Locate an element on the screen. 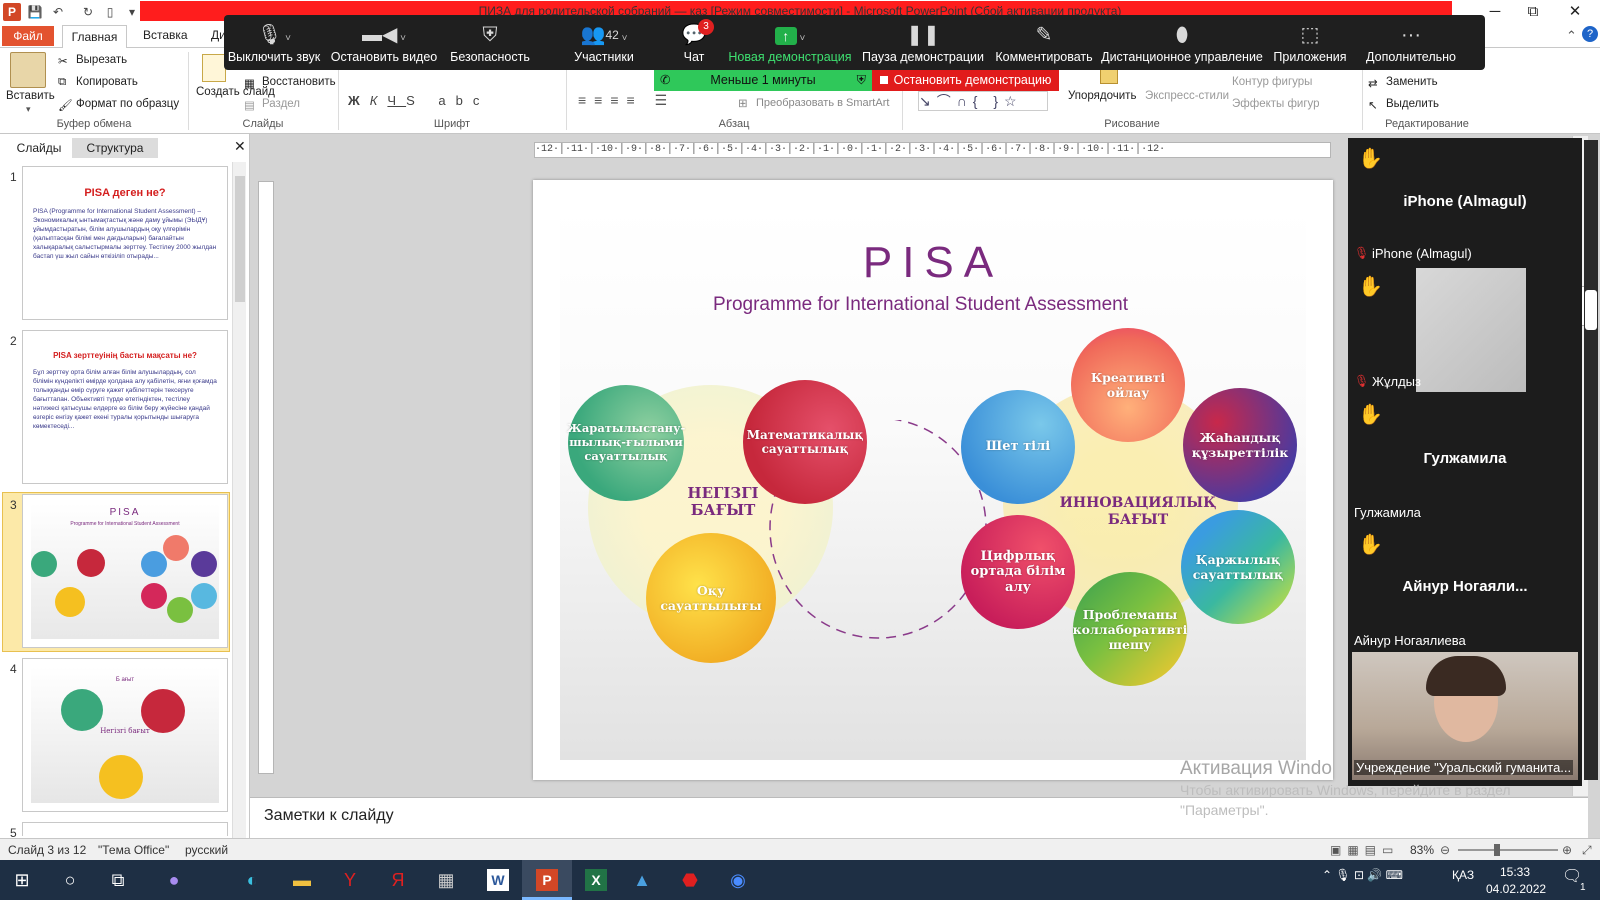  remote-control-button: ⬮ Дистанционное управление is located at coordinates (1182, 42).